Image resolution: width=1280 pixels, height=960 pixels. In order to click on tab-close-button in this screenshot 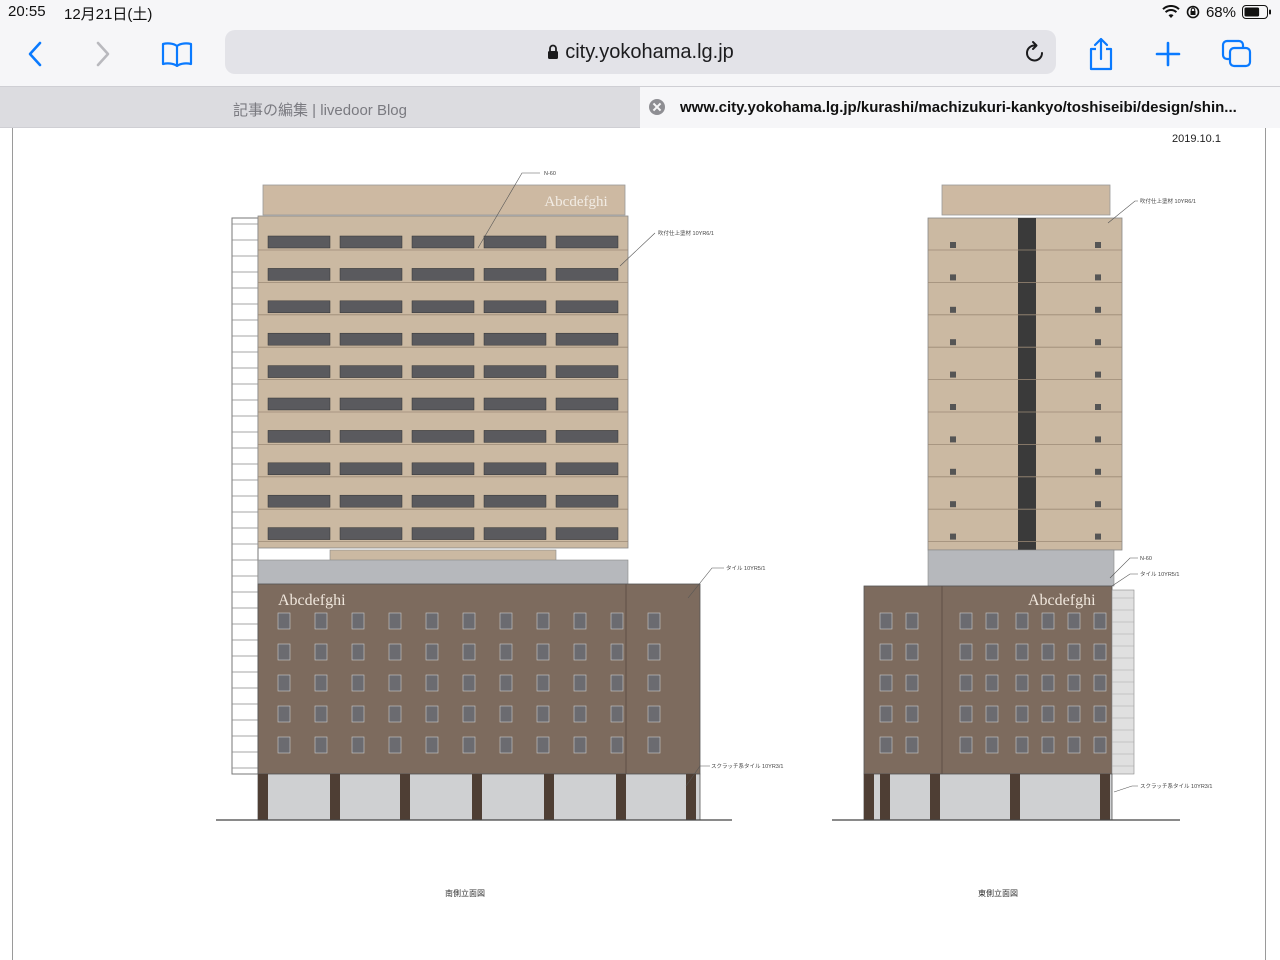, I will do `click(657, 107)`.